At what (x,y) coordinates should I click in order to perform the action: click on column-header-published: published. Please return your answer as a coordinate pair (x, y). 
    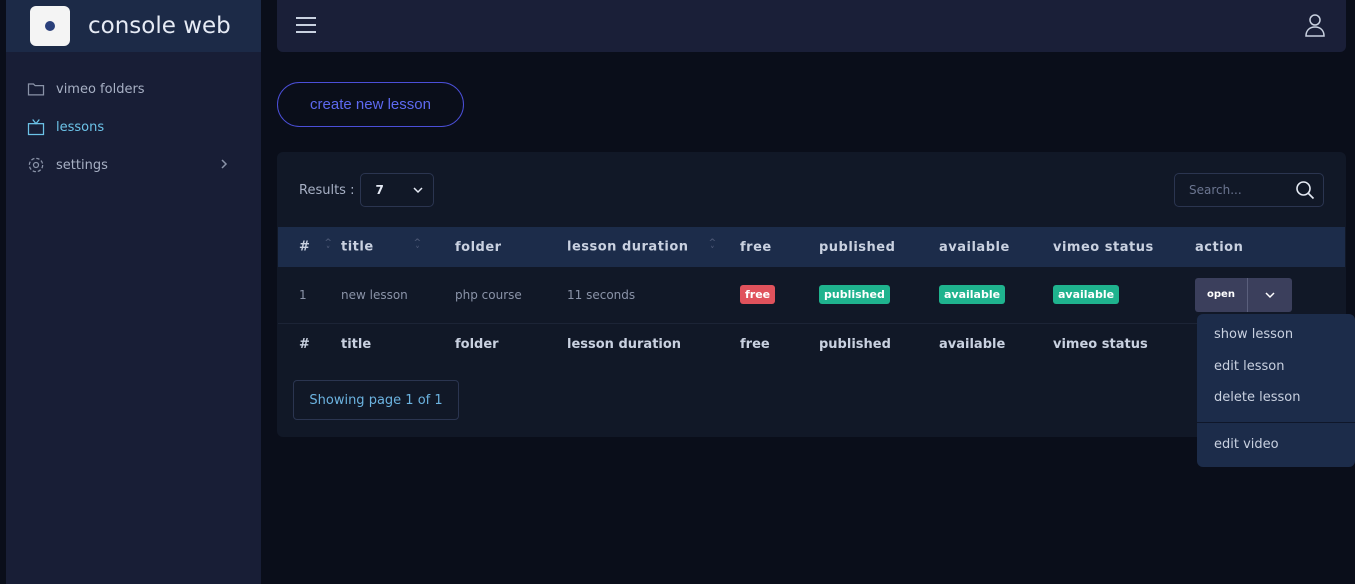
    Looking at the image, I should click on (879, 247).